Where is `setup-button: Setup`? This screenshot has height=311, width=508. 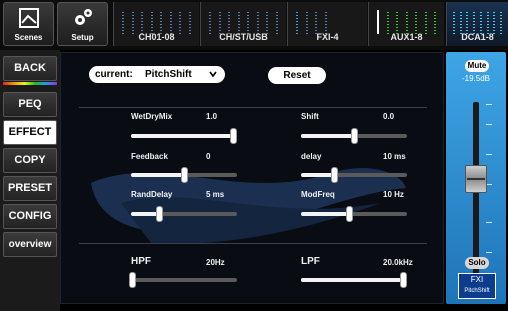
setup-button: Setup is located at coordinates (82, 24).